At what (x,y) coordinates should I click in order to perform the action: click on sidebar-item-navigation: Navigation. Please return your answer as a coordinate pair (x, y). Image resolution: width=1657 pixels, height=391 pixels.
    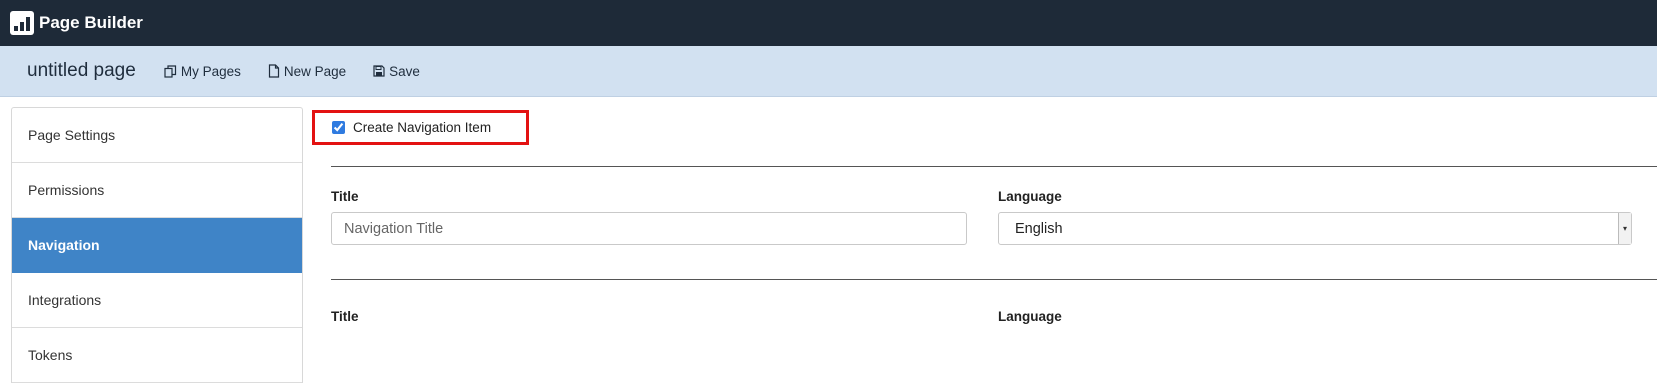
    Looking at the image, I should click on (157, 245).